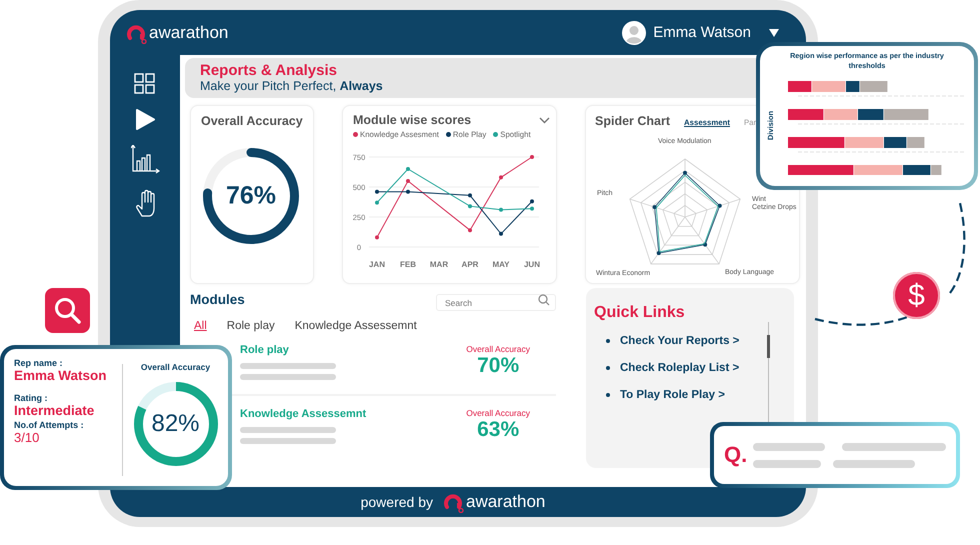 This screenshot has width=980, height=545. What do you see at coordinates (269, 70) in the screenshot?
I see `page-title: Reports & Analysis` at bounding box center [269, 70].